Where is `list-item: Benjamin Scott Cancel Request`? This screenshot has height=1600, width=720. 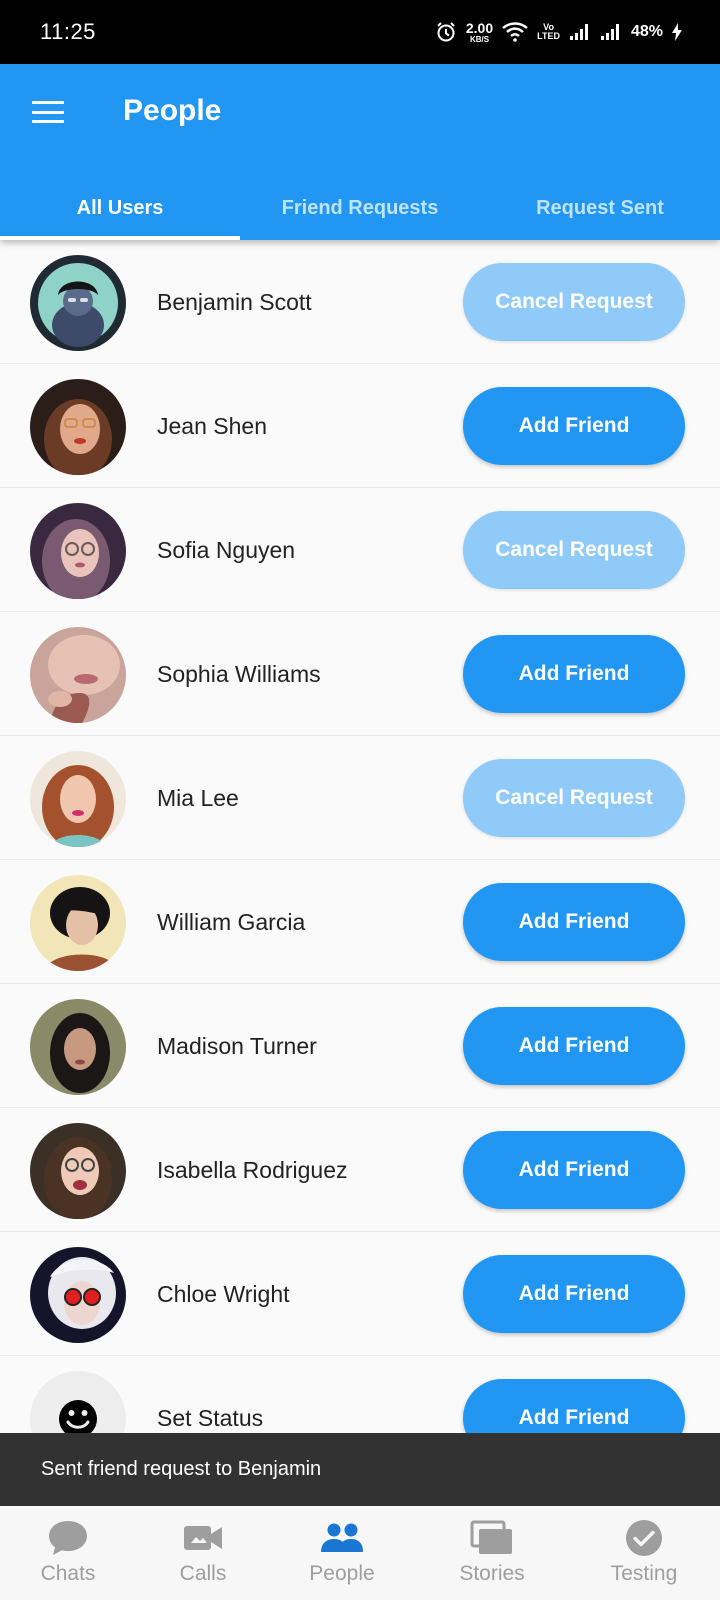
list-item: Benjamin Scott Cancel Request is located at coordinates (360, 302).